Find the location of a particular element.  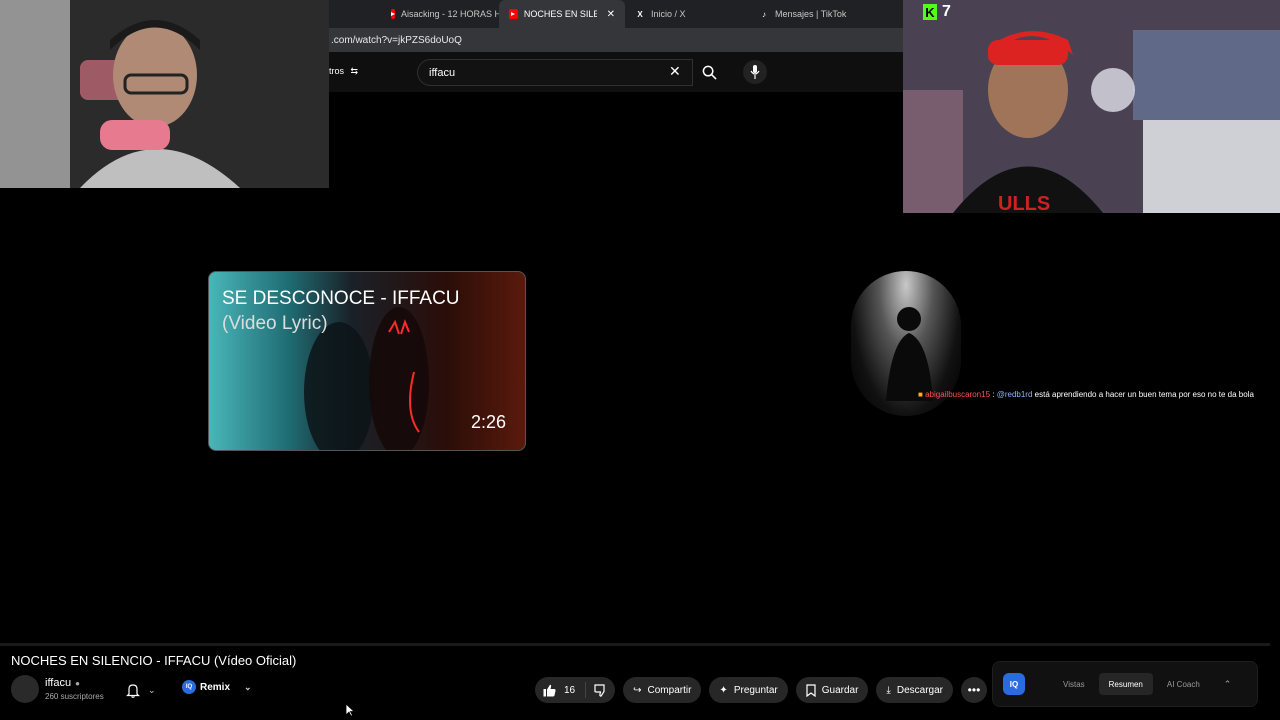

share-button: ↪ Compartir is located at coordinates (662, 690).